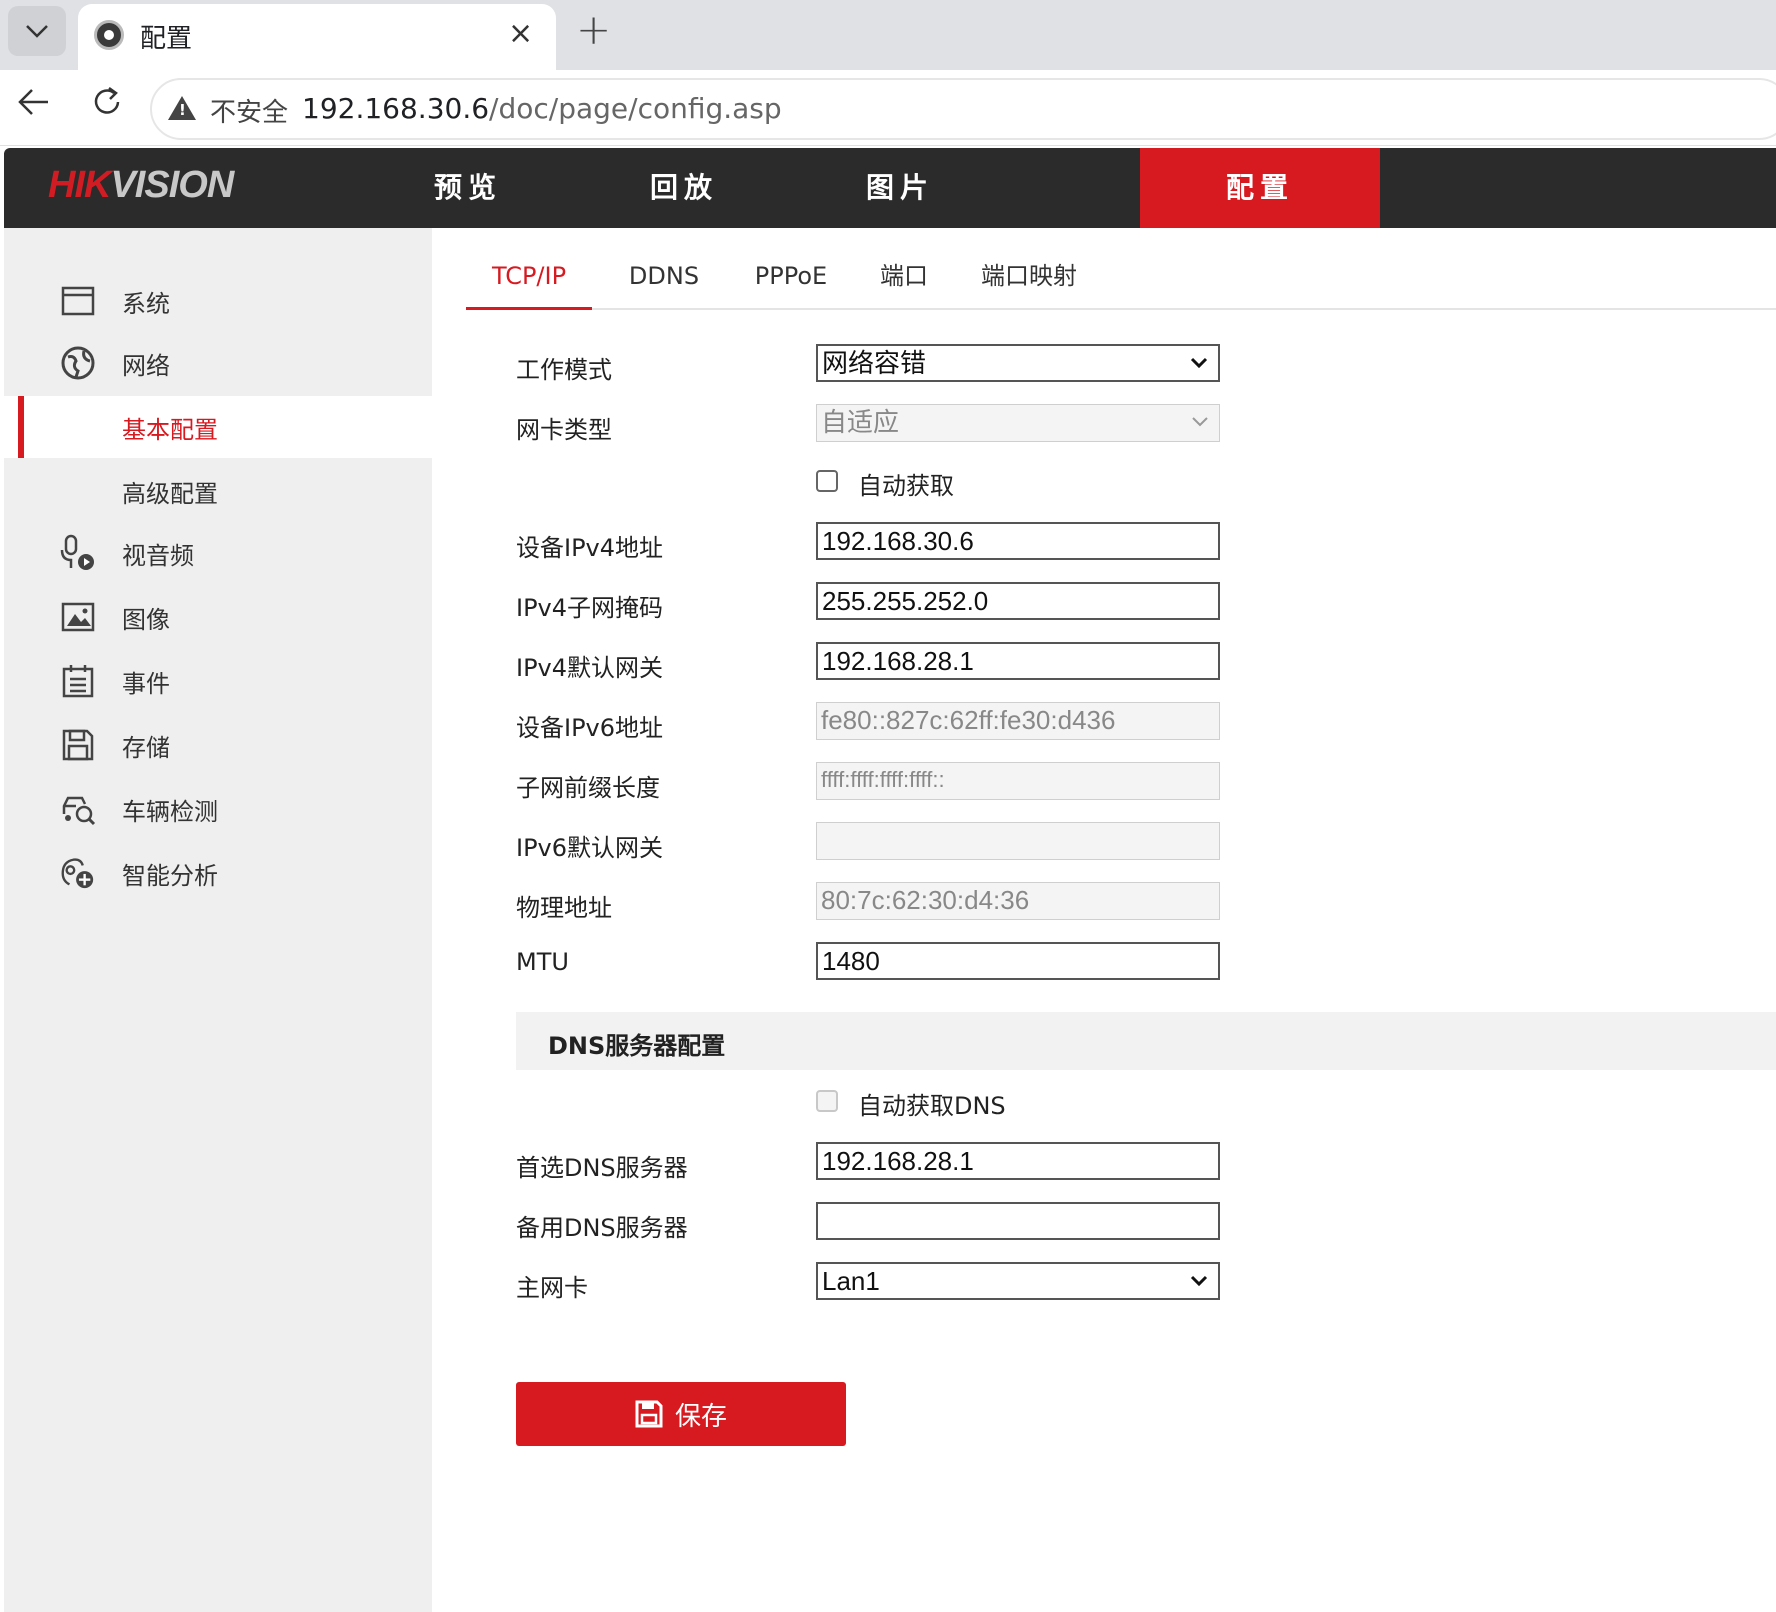  What do you see at coordinates (78, 873) in the screenshot?
I see `analysis-icon` at bounding box center [78, 873].